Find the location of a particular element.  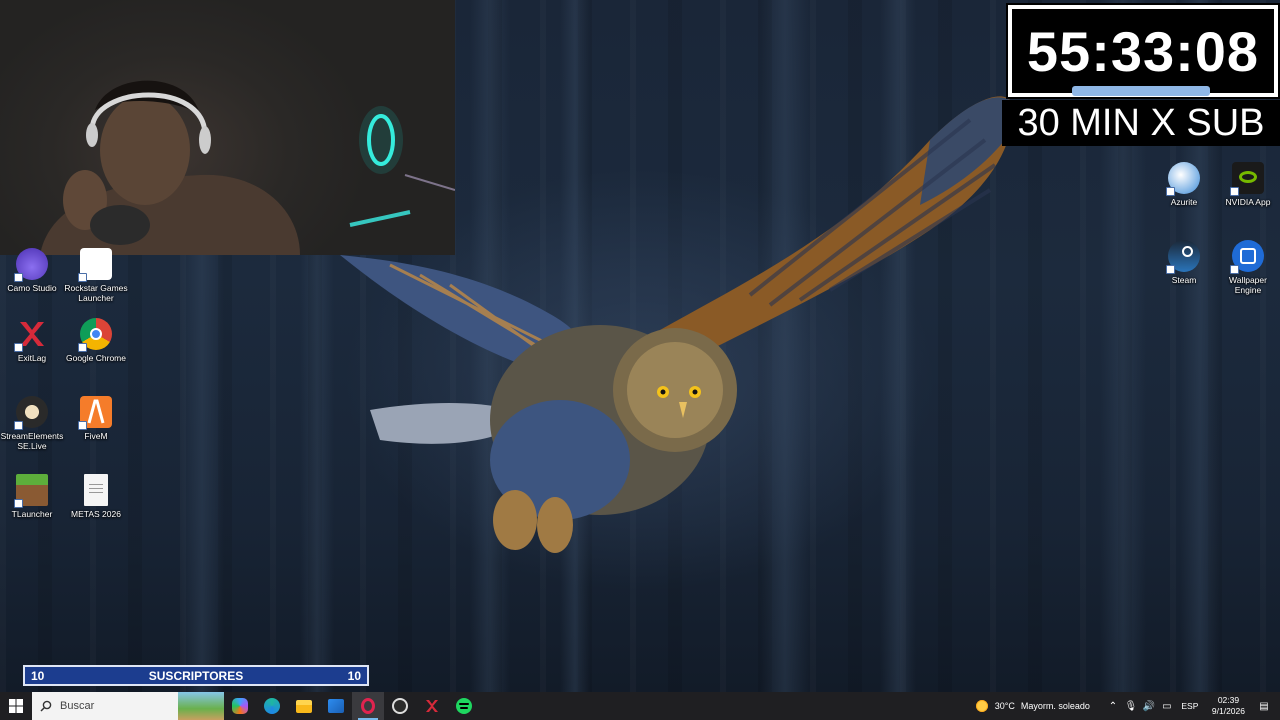

rockstar-icon is located at coordinates (95, 265).